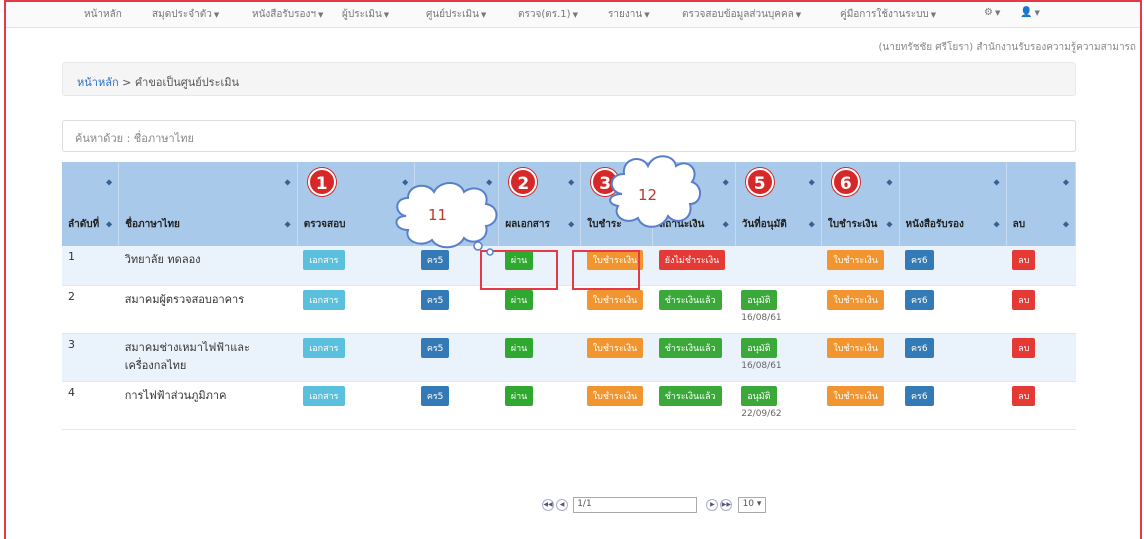 The width and height of the screenshot is (1144, 539). I want to click on highlight-box, so click(606, 270).